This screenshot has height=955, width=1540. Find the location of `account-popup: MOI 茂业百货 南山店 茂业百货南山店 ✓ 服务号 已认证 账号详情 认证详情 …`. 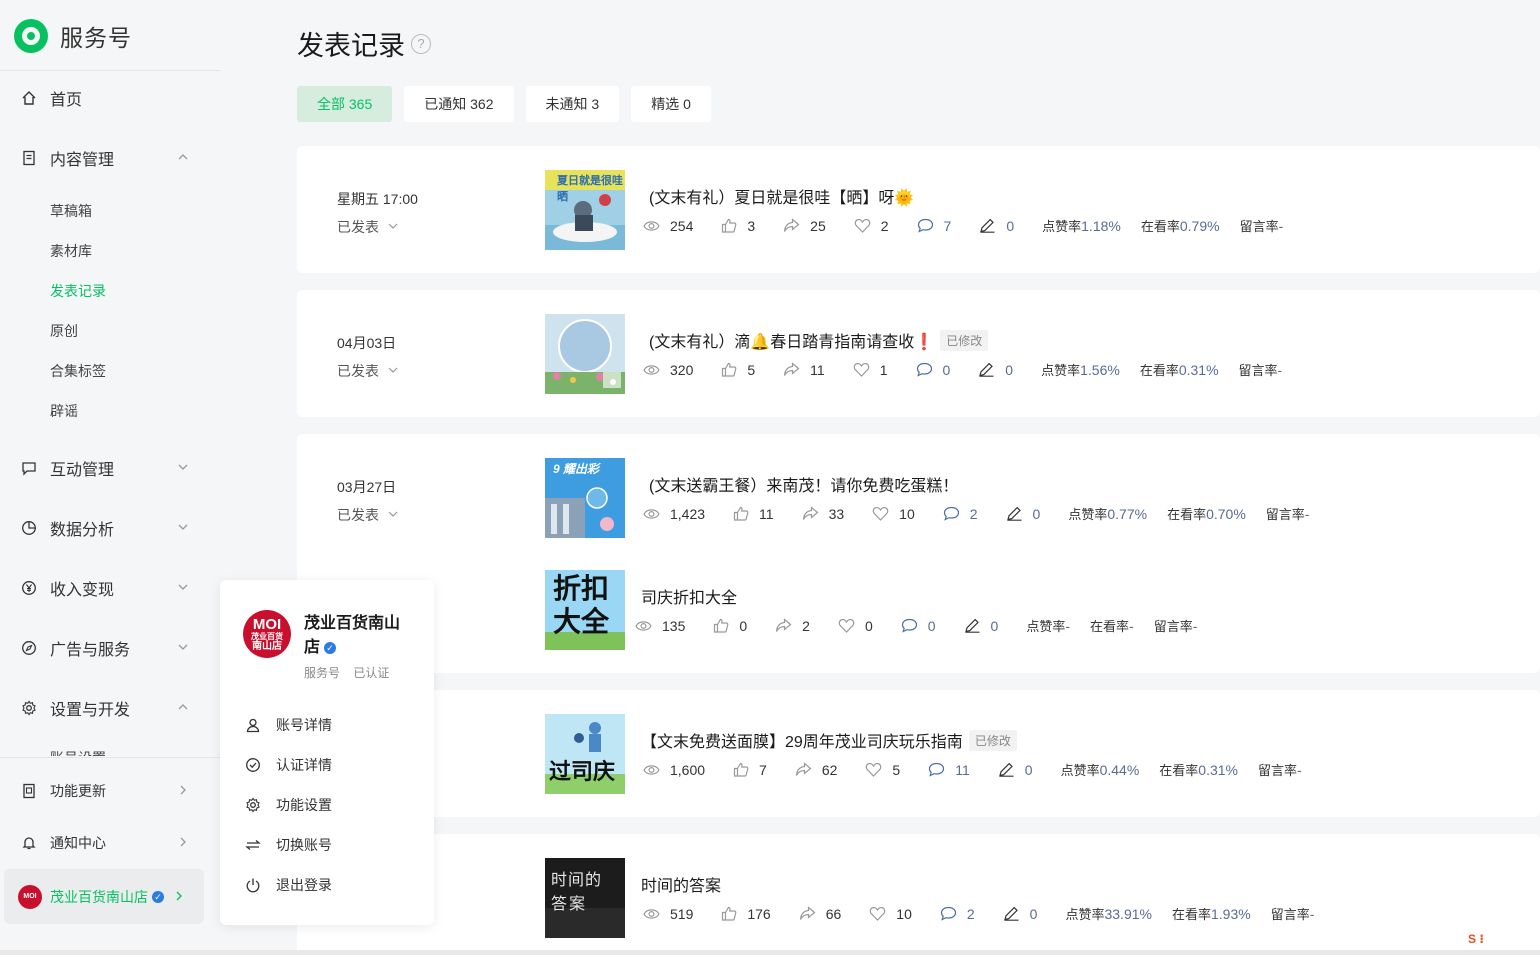

account-popup: MOI 茂业百货 南山店 茂业百货南山店 ✓ 服务号 已认证 账号详情 认证详情 … is located at coordinates (327, 752).